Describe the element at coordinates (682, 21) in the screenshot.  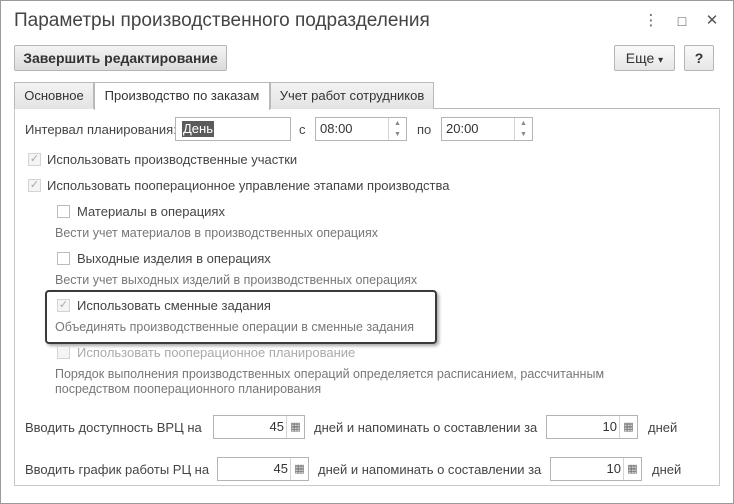
I see `maximize-icon: □` at that location.